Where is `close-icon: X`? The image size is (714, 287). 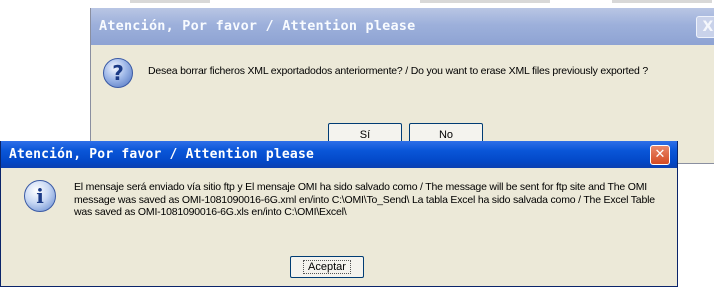
close-icon: X is located at coordinates (708, 27).